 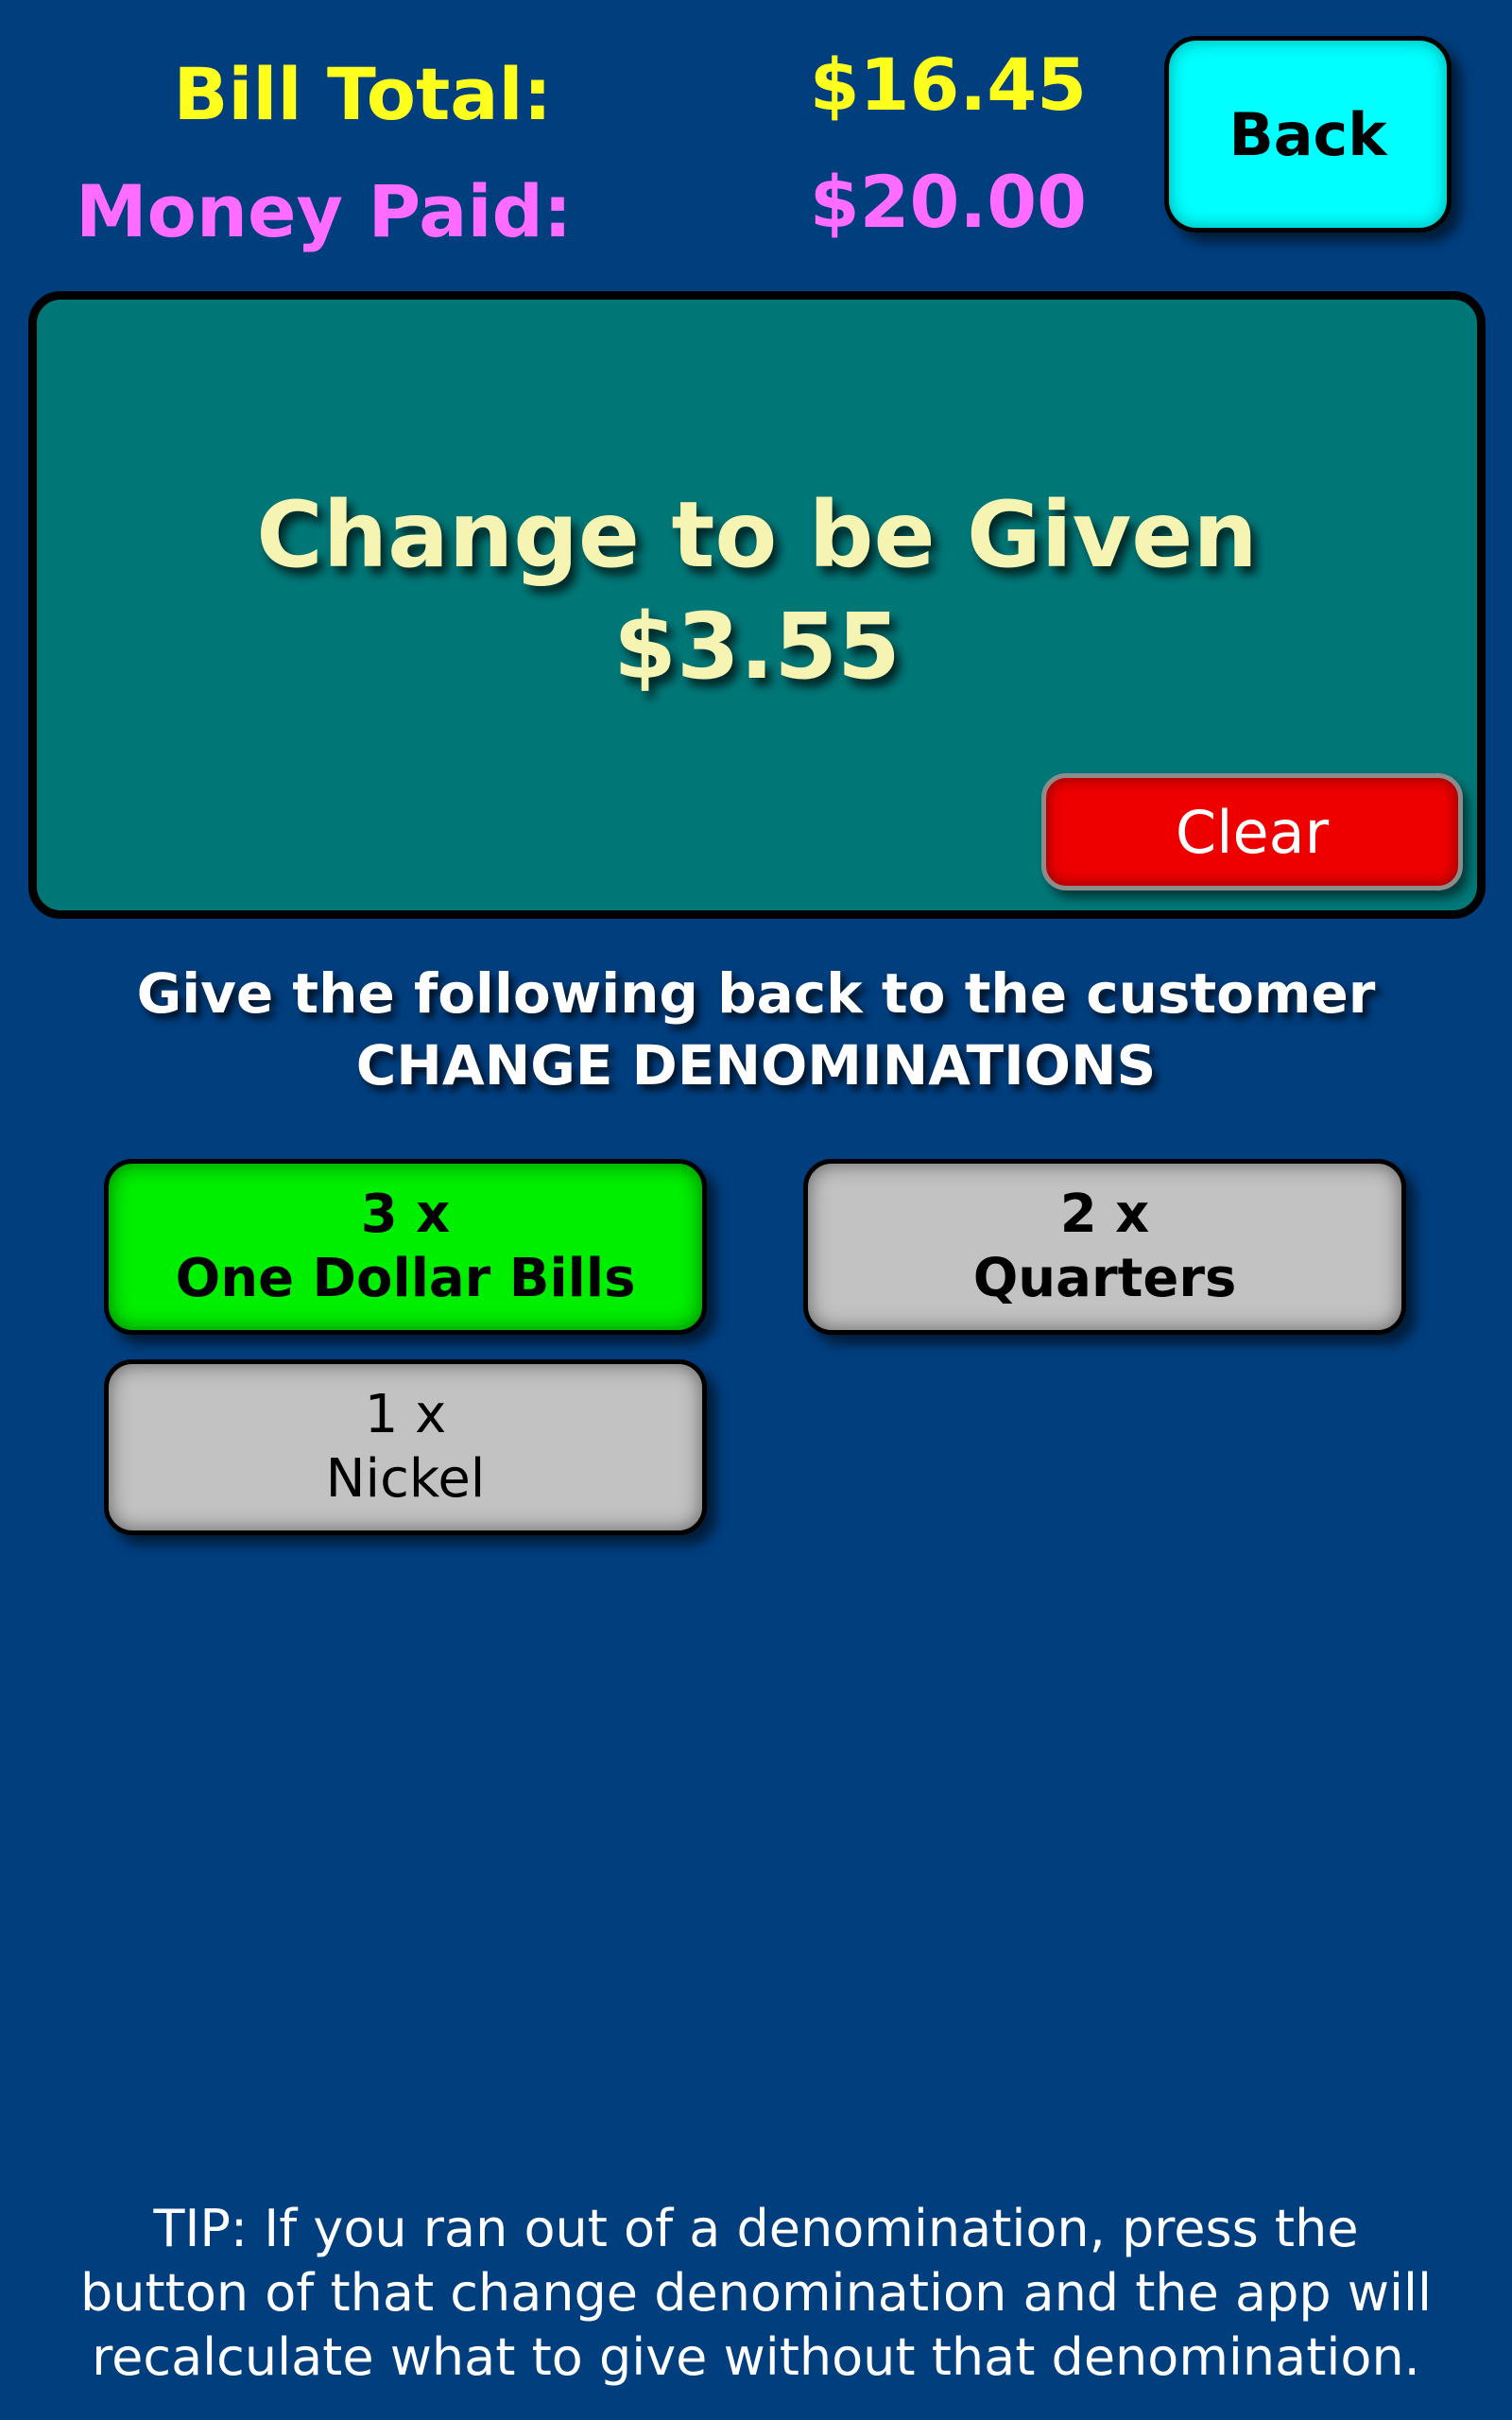 What do you see at coordinates (324, 211) in the screenshot?
I see `money-paid-label: Money Paid:` at bounding box center [324, 211].